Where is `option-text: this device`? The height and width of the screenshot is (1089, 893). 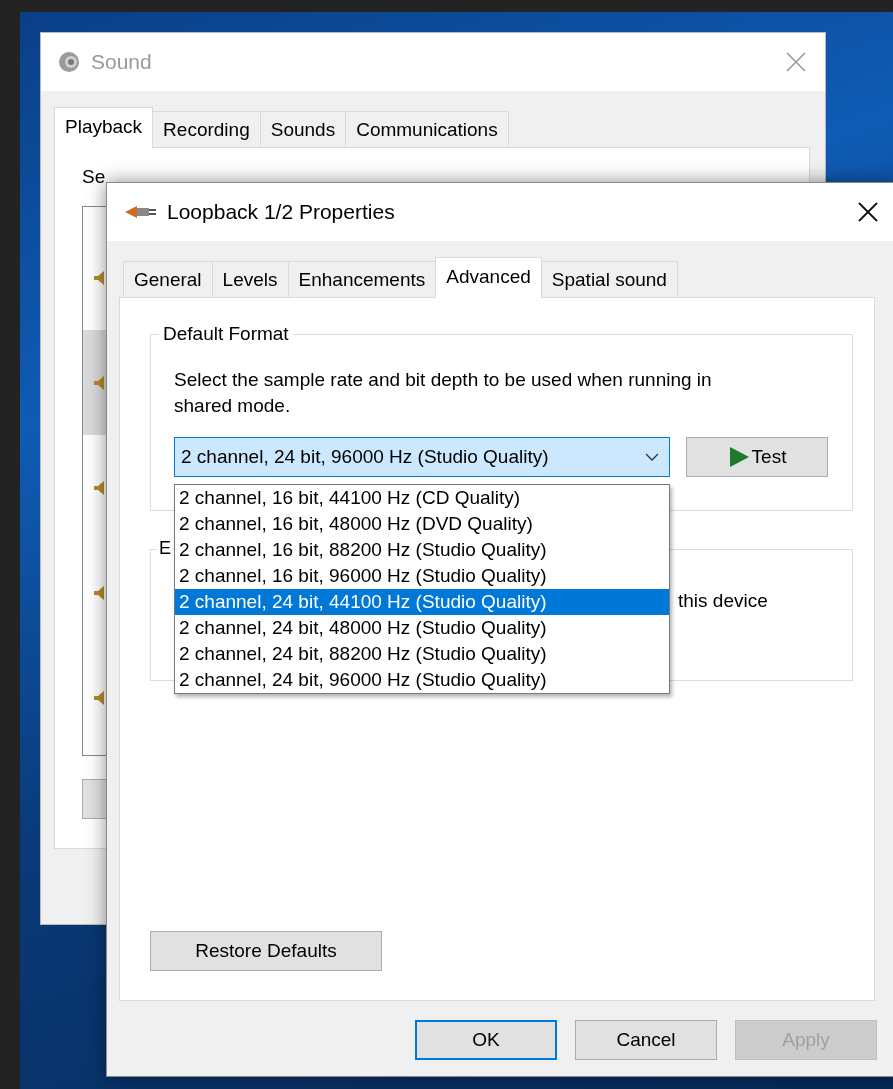
option-text: this device is located at coordinates (723, 601).